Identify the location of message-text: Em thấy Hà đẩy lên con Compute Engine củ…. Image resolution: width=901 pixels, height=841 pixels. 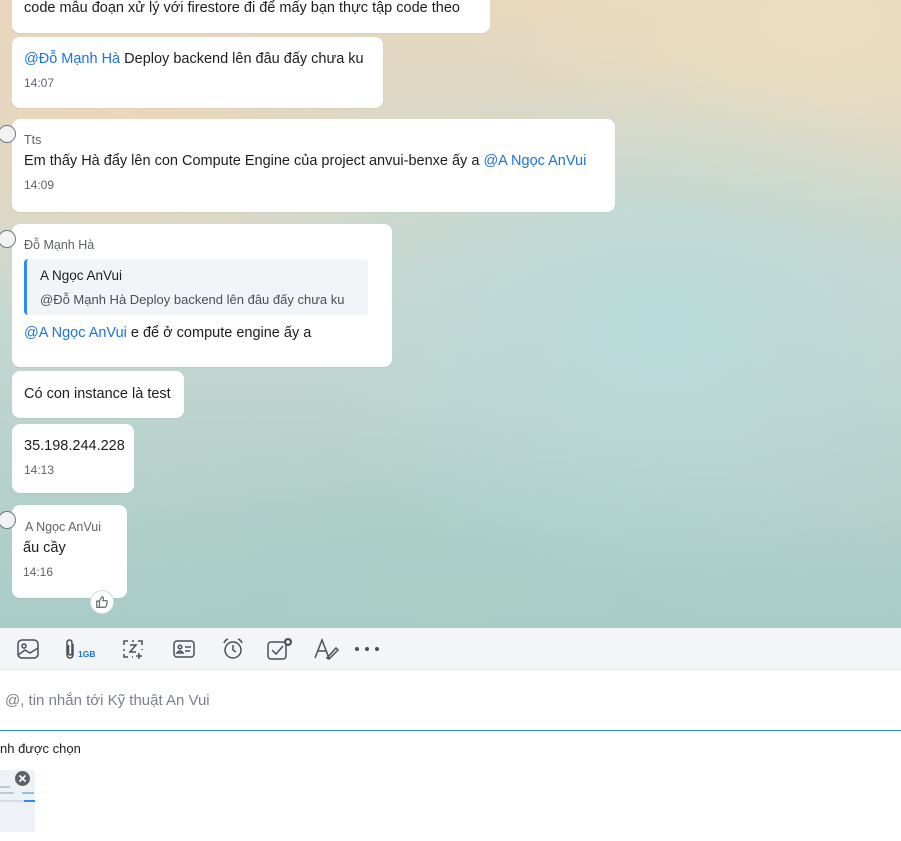
(305, 161).